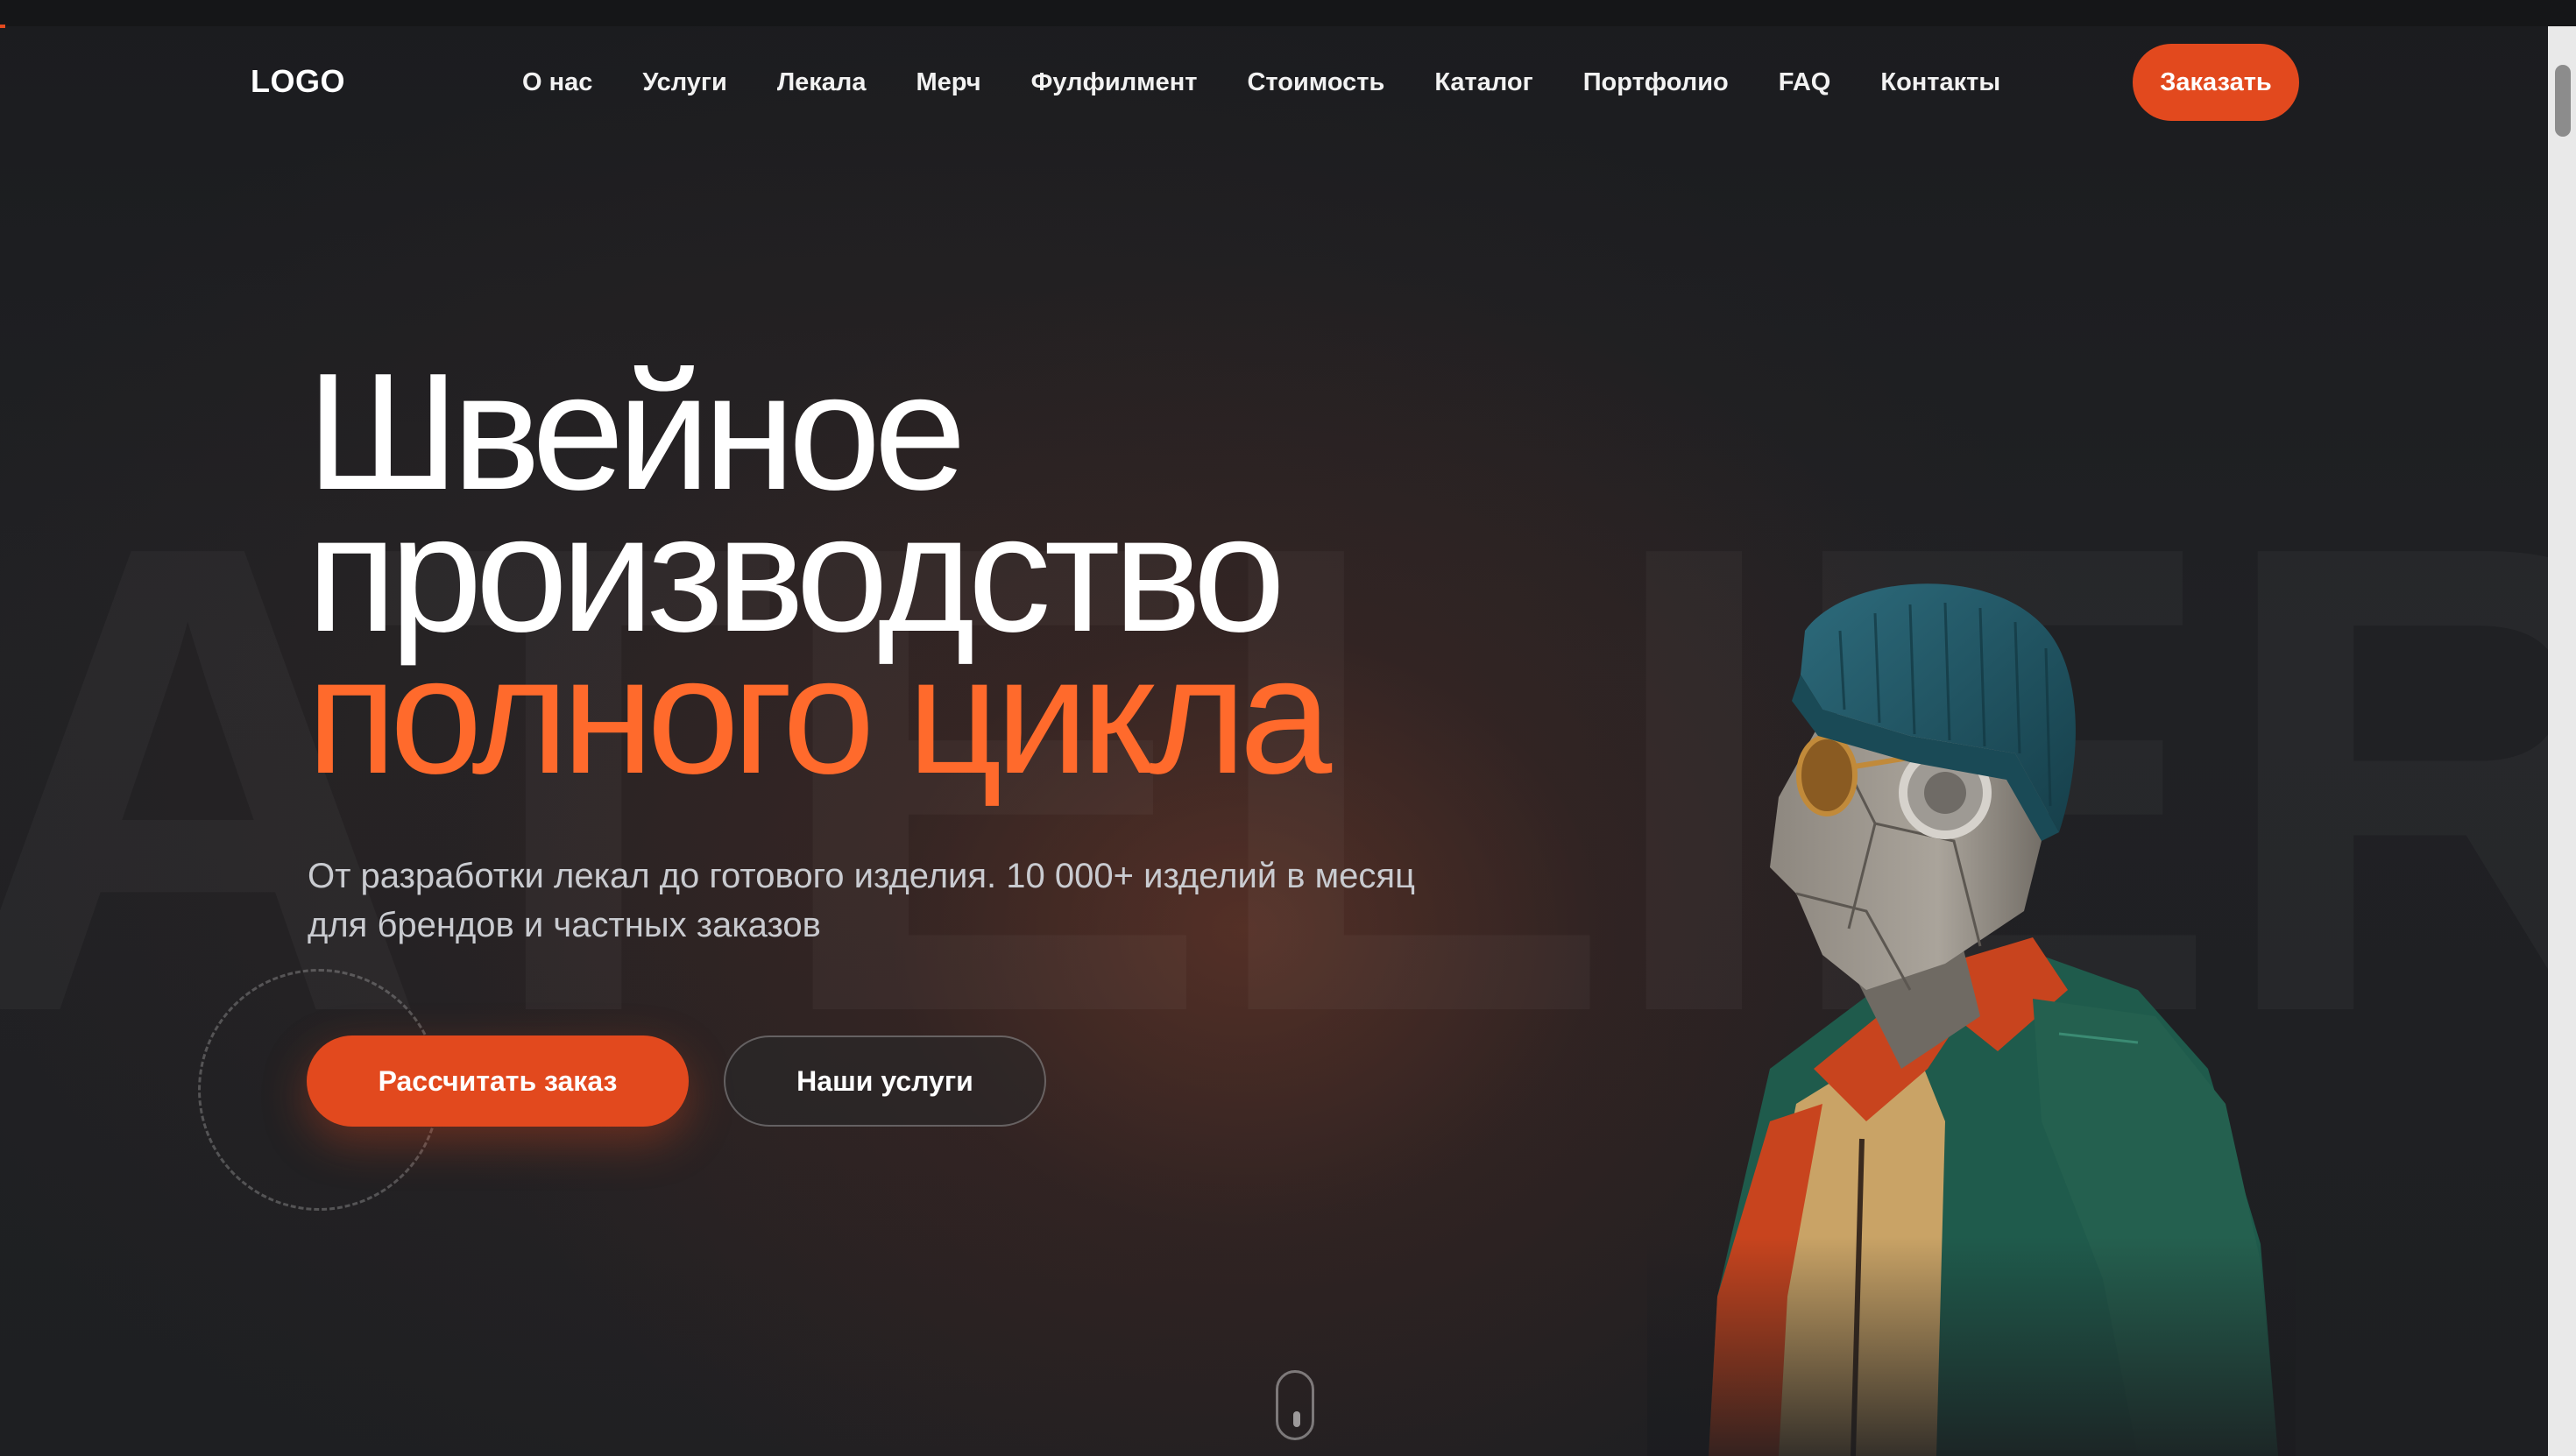  Describe the element at coordinates (819, 716) in the screenshot. I see `hero-title-line-3: полного цикла` at that location.